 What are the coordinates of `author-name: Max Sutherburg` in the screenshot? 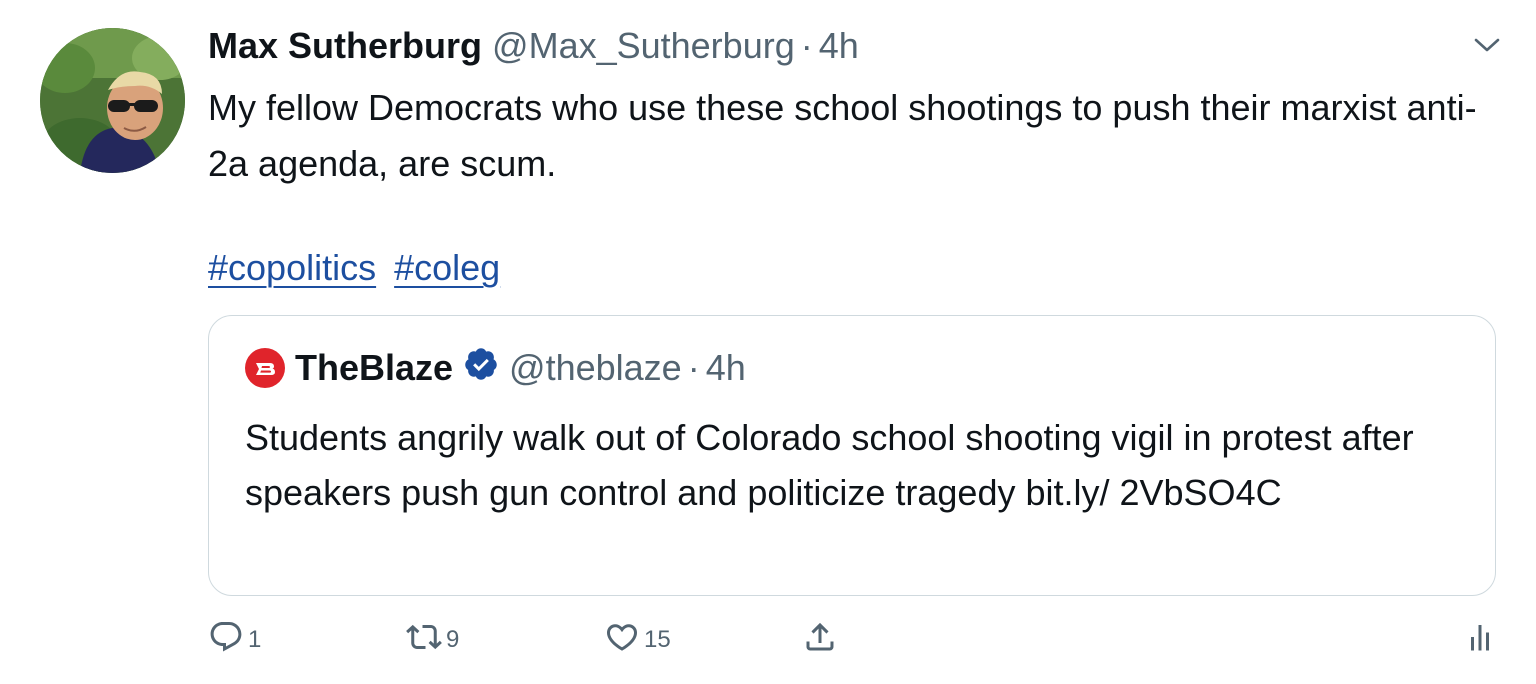 It's located at (345, 46).